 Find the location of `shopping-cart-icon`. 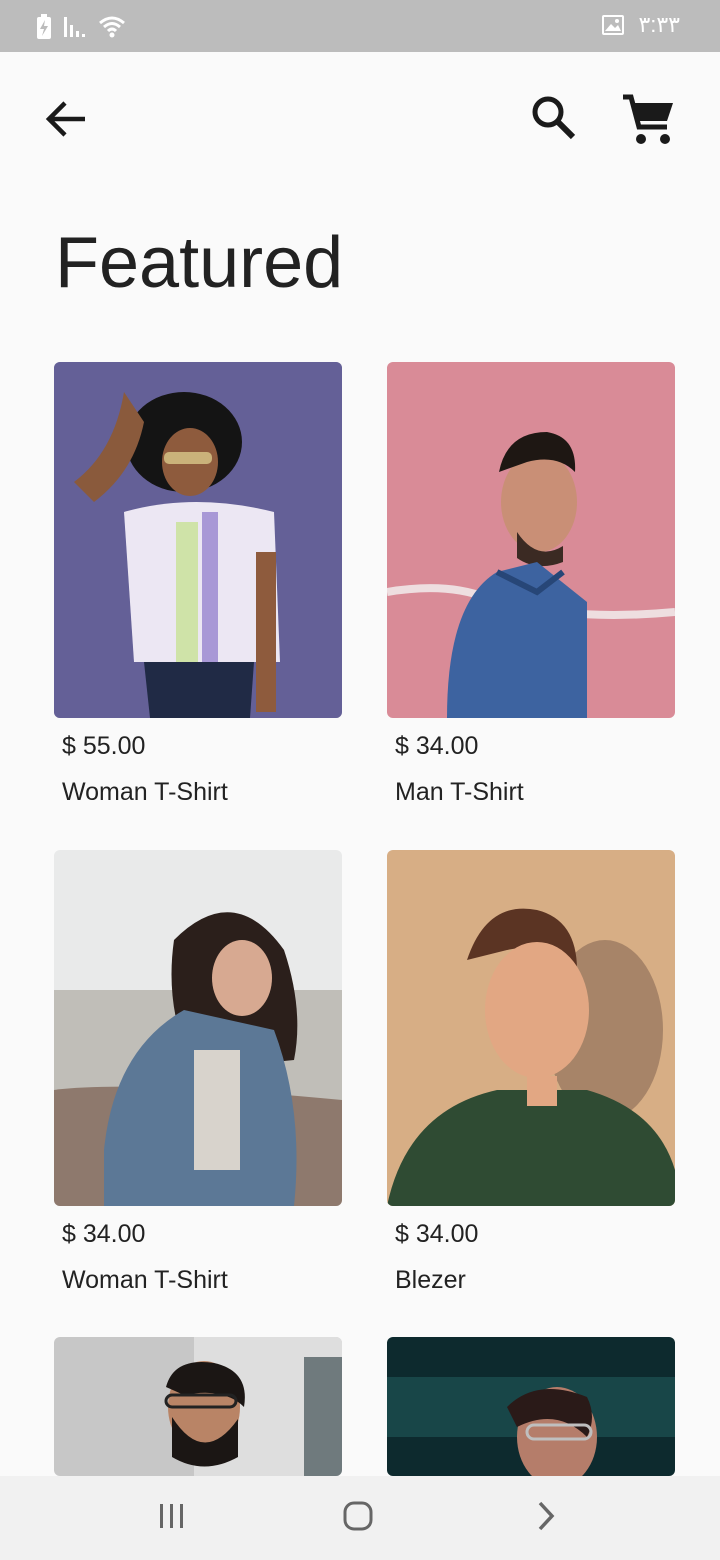

shopping-cart-icon is located at coordinates (649, 123).